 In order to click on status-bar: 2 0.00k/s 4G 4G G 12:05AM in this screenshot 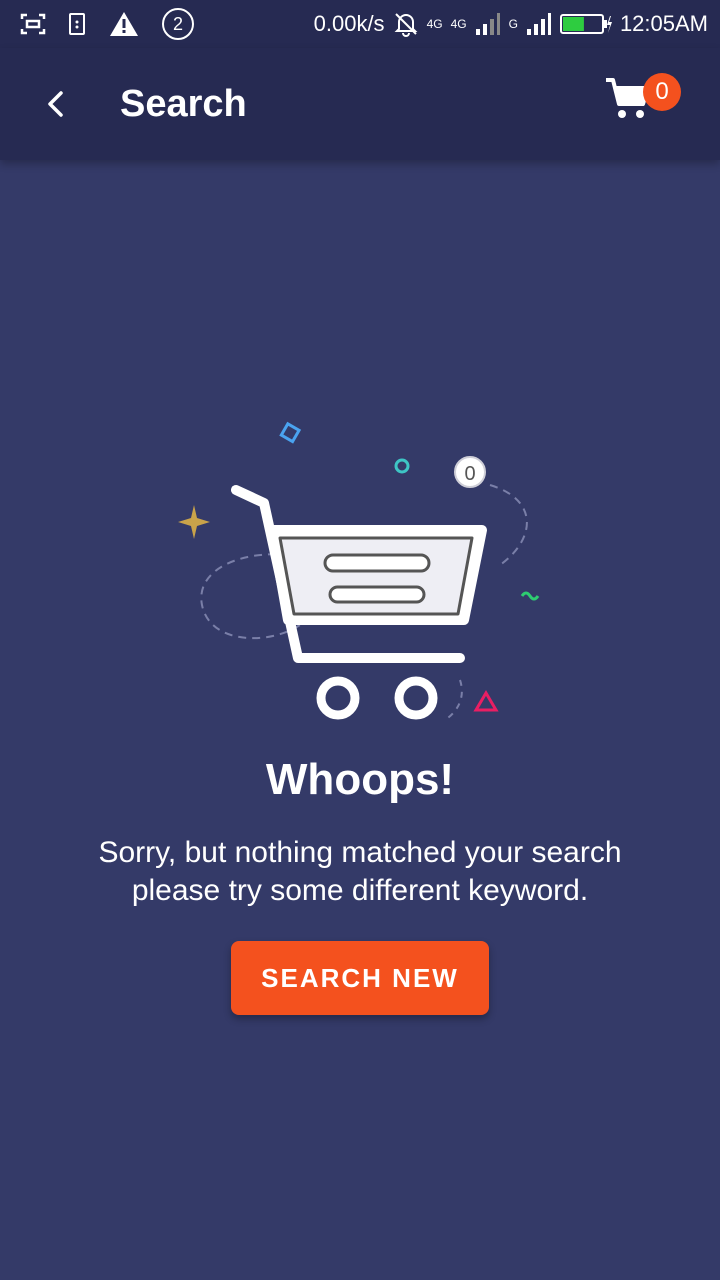, I will do `click(360, 24)`.